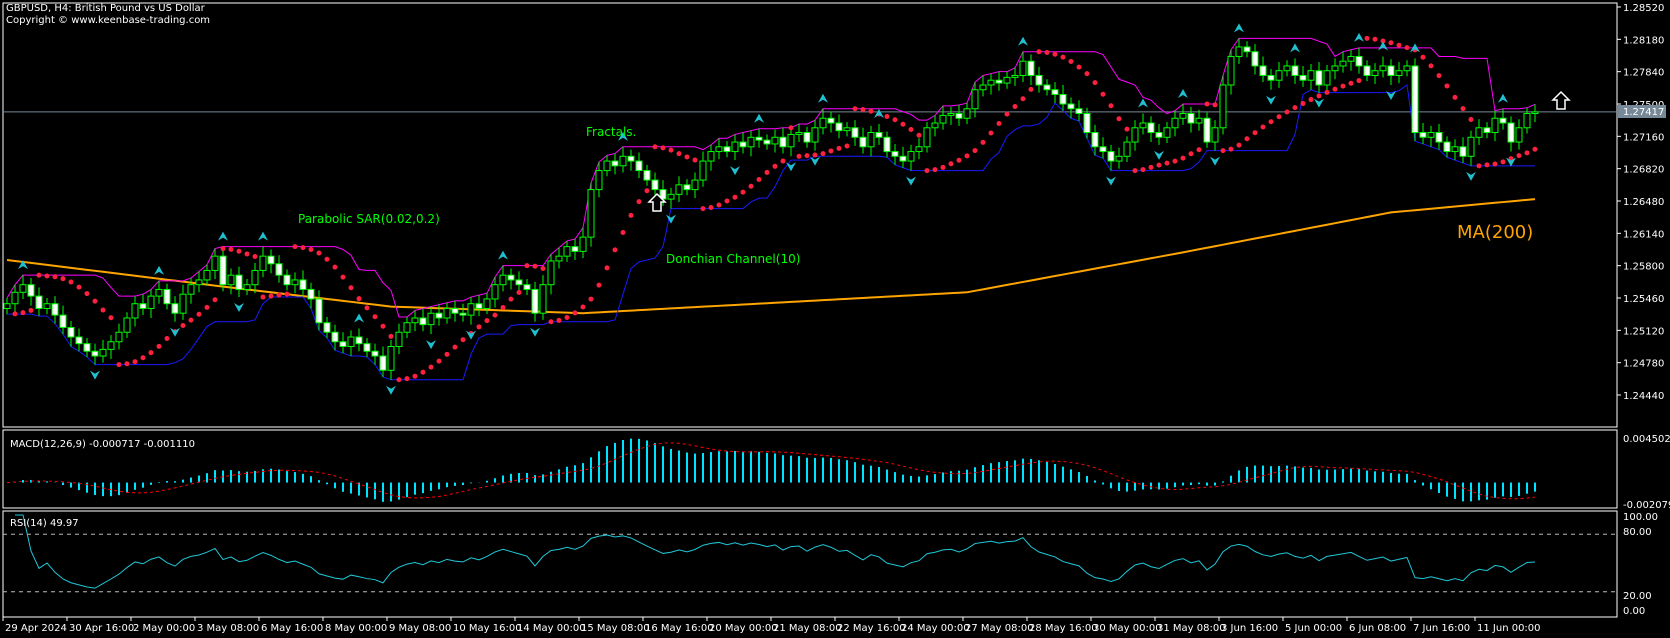 This screenshot has width=1670, height=638. I want to click on price-tick-label: 1.27160, so click(1643, 137).